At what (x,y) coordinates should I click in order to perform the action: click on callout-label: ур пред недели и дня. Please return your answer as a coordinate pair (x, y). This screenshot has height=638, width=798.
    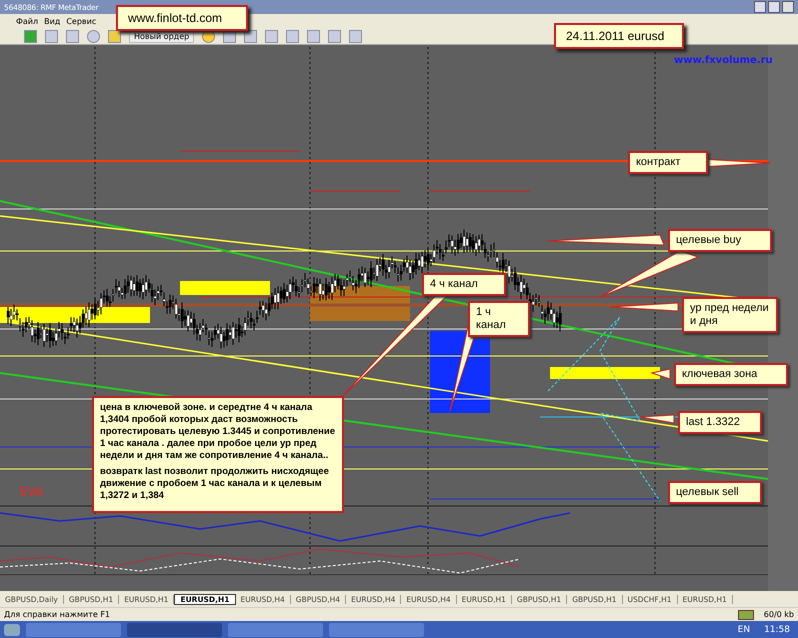
    Looking at the image, I should click on (730, 315).